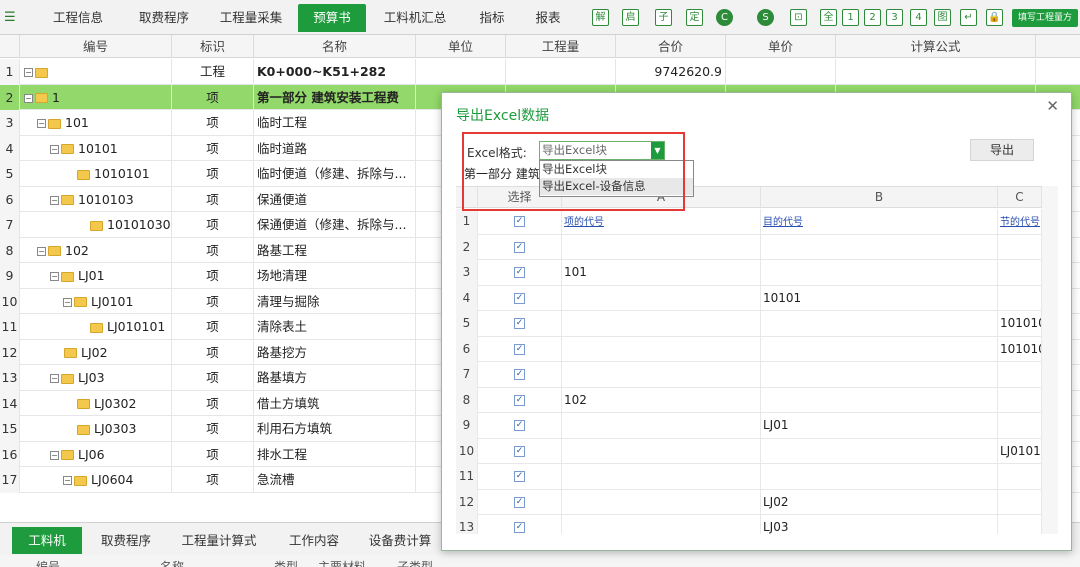 Image resolution: width=1080 pixels, height=567 pixels. Describe the element at coordinates (400, 540) in the screenshot. I see `bottom-tab-4: 设备费计算` at that location.